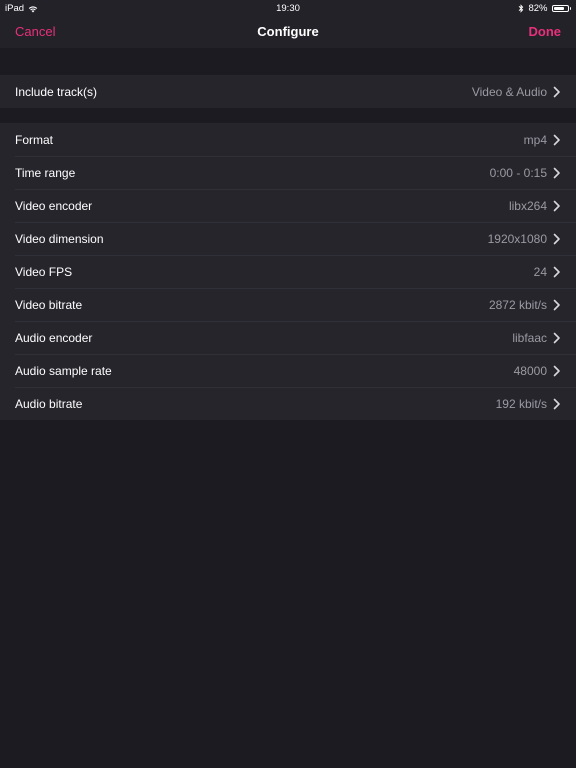 This screenshot has height=768, width=576. I want to click on setting-label: Audio sample rate, so click(63, 370).